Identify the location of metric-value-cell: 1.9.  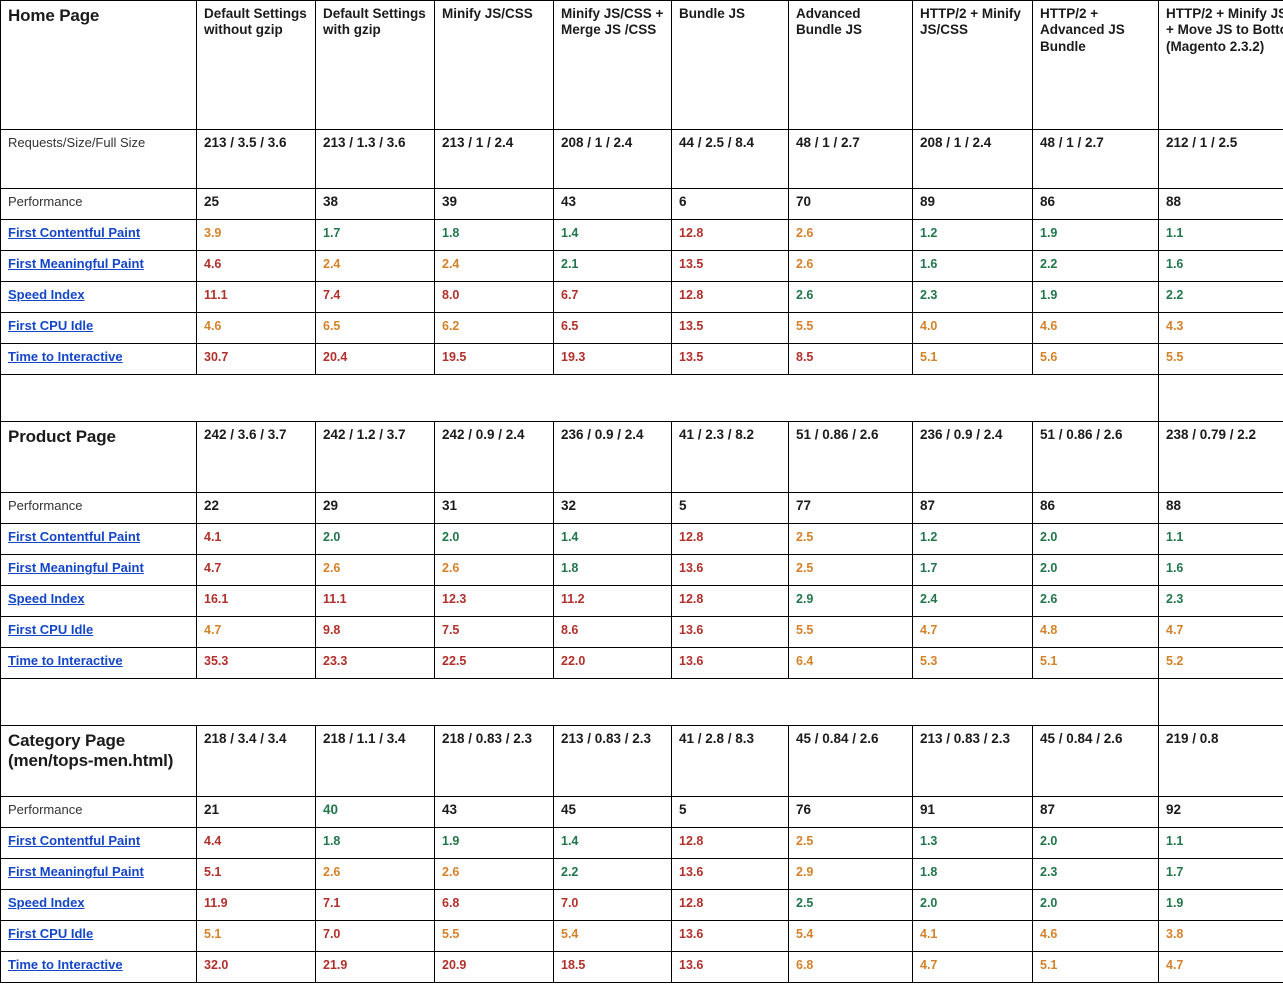
(1220, 905).